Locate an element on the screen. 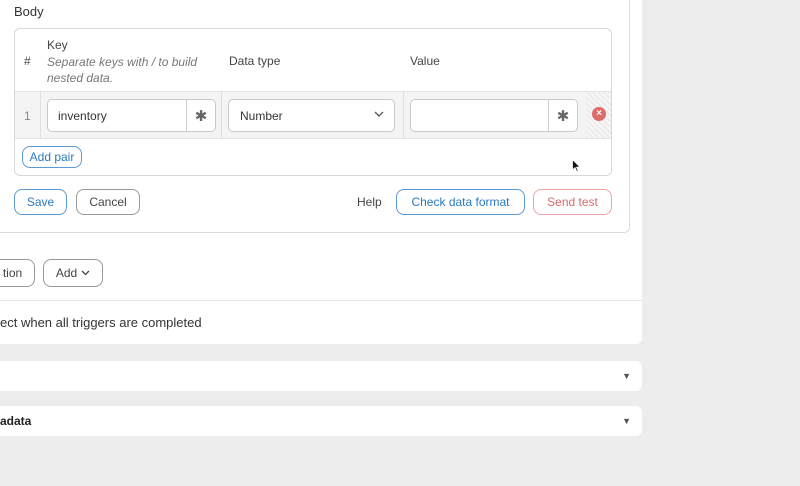 The image size is (800, 486). column-header-index: # is located at coordinates (27, 61).